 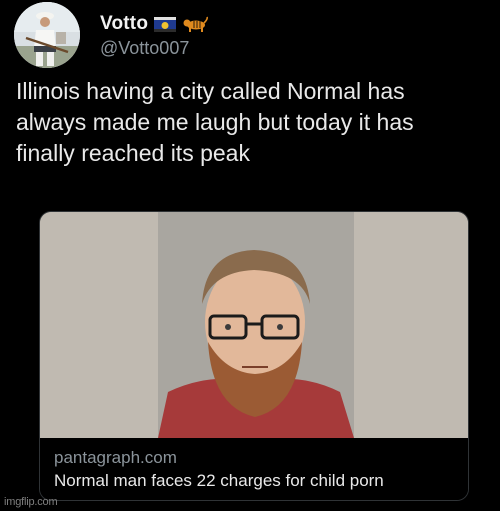 What do you see at coordinates (195, 24) in the screenshot?
I see `tiger-icon` at bounding box center [195, 24].